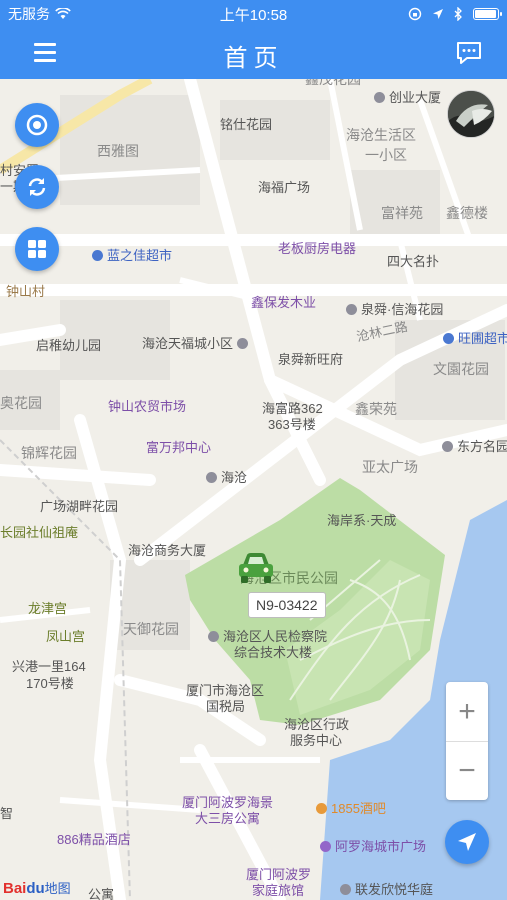 The height and width of the screenshot is (900, 507). Describe the element at coordinates (390, 467) in the screenshot. I see `map-label: 亚太广场` at that location.